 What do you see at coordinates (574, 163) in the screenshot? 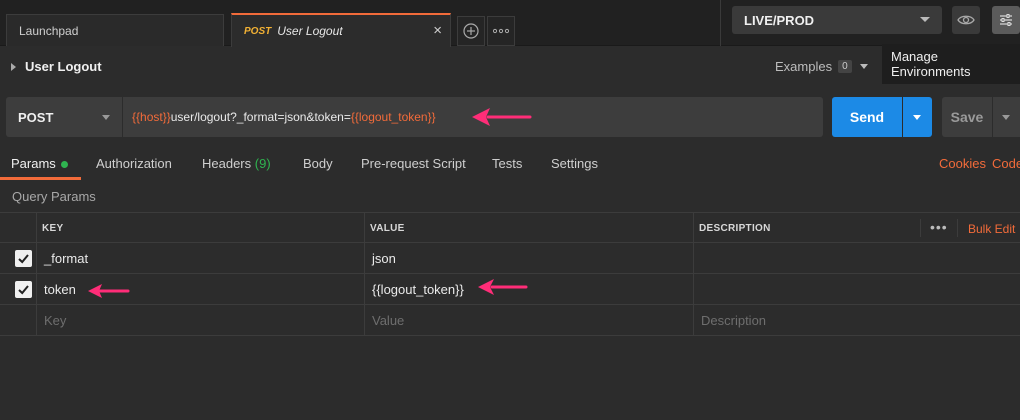
I see `tab-settings: Settings` at bounding box center [574, 163].